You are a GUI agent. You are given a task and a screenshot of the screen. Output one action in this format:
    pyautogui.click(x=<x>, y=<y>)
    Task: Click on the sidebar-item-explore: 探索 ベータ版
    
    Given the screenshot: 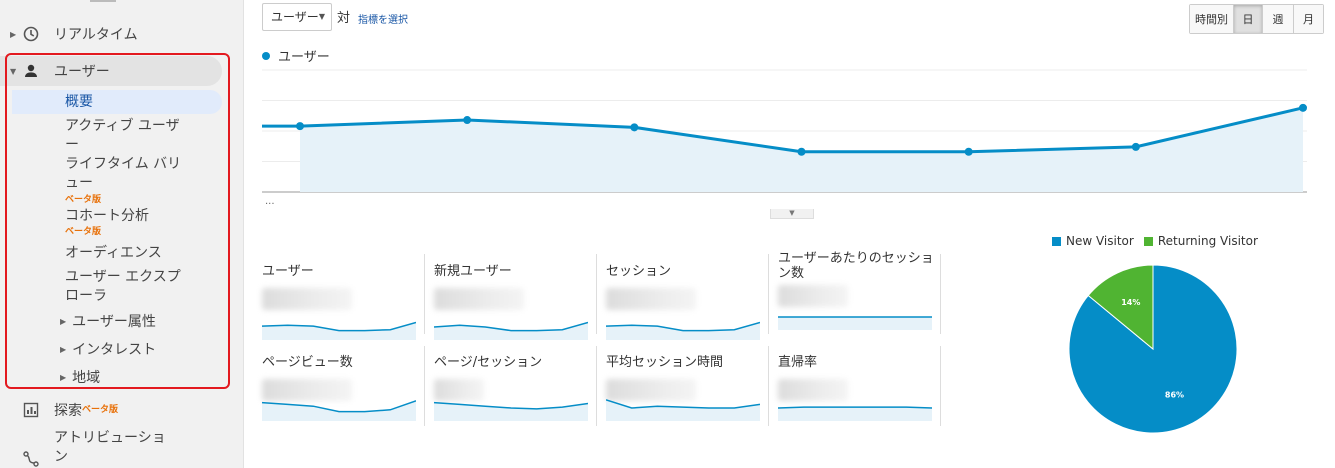 What is the action you would take?
    pyautogui.click(x=122, y=410)
    